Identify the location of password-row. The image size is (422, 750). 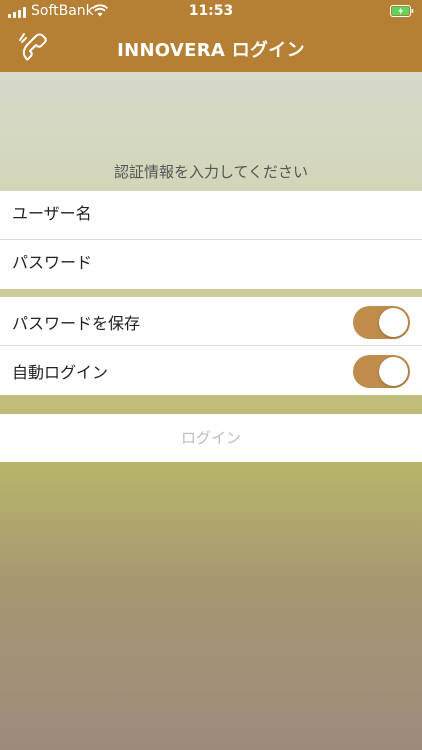
(211, 264).